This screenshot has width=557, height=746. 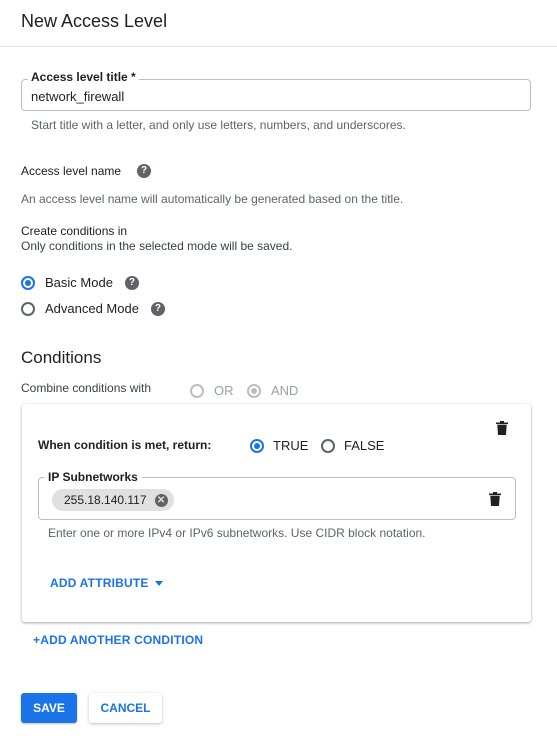 What do you see at coordinates (94, 21) in the screenshot?
I see `page-title: New Access Level` at bounding box center [94, 21].